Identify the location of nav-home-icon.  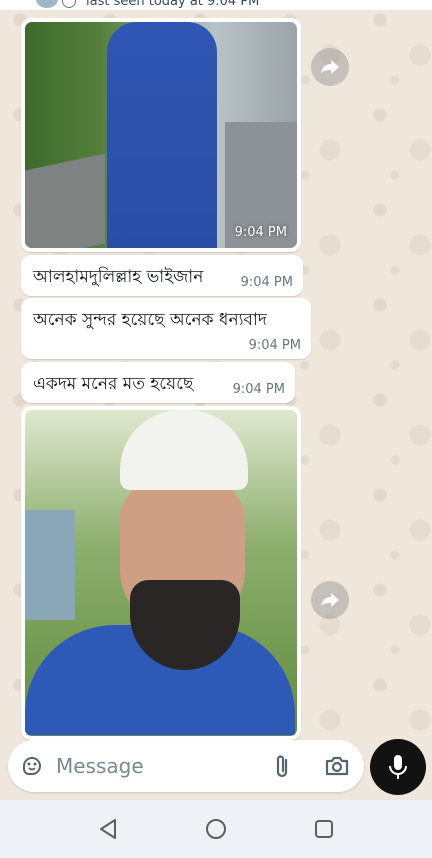
(216, 829).